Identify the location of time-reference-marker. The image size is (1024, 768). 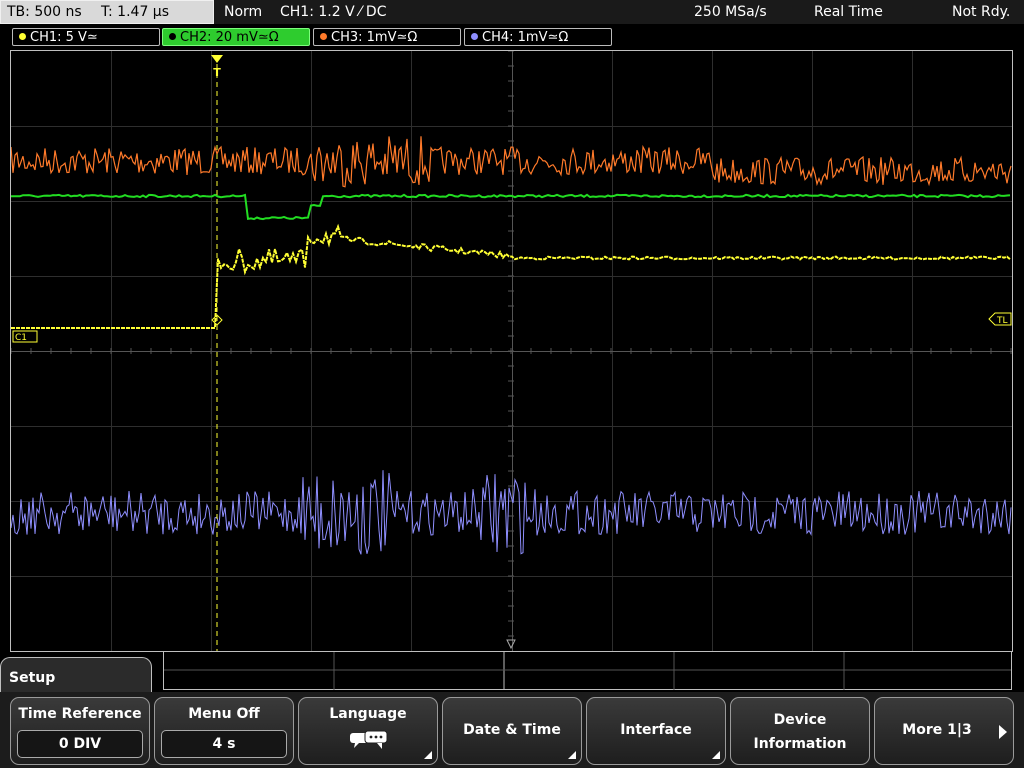
(511, 644).